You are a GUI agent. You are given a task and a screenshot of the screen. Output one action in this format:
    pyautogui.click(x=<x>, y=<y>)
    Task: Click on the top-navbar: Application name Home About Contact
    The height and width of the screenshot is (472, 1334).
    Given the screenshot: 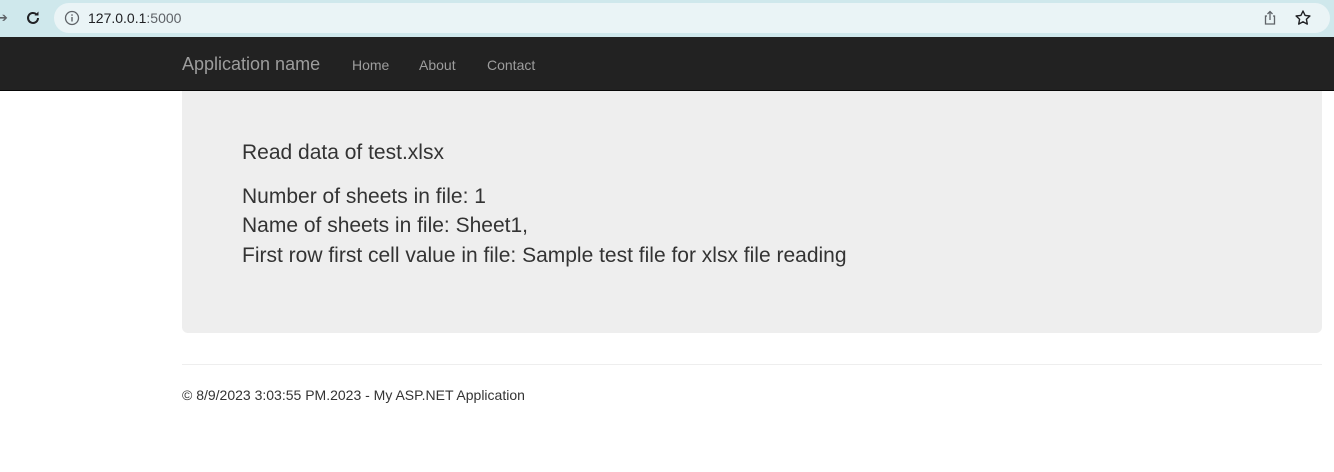 What is the action you would take?
    pyautogui.click(x=667, y=64)
    